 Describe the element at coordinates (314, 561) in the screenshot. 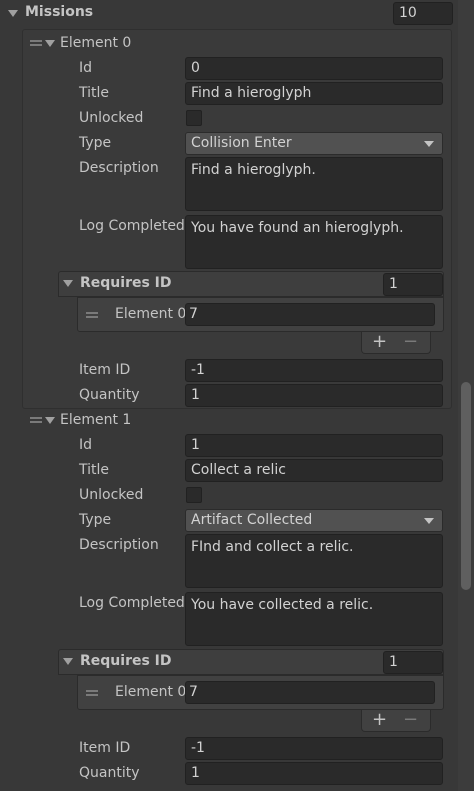

I see `description-field: FInd and collect a relic.` at that location.